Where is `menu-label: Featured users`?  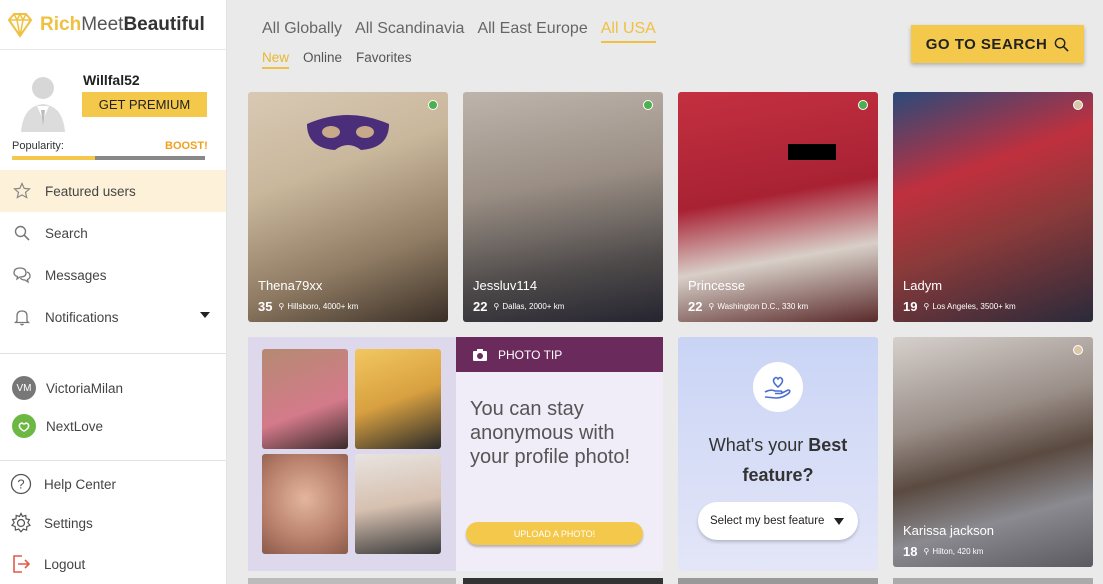
menu-label: Featured users is located at coordinates (90, 191).